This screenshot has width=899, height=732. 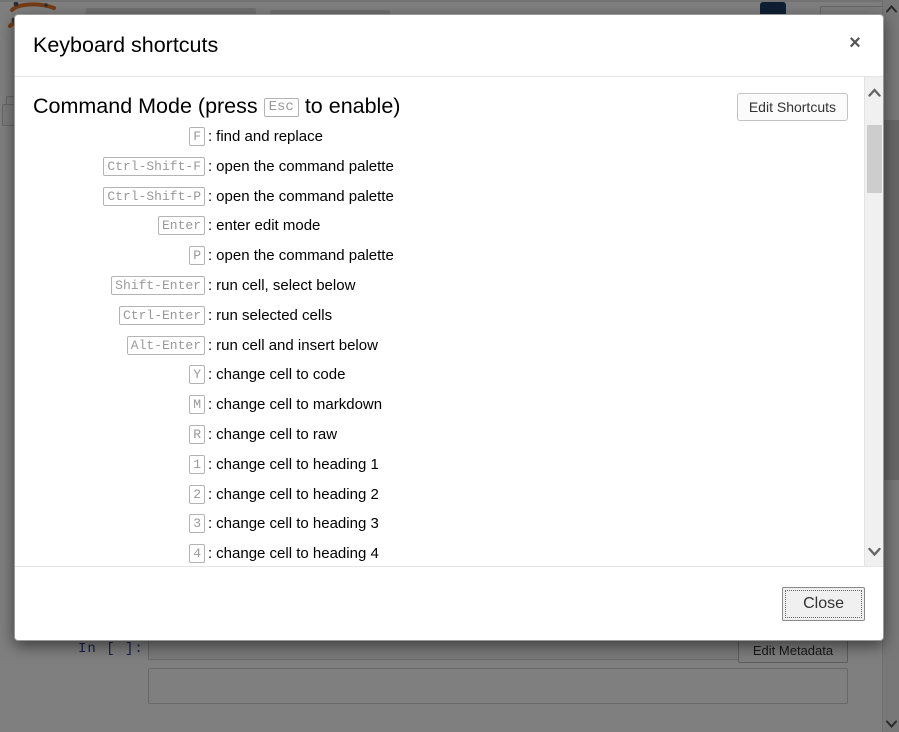 What do you see at coordinates (873, 321) in the screenshot?
I see `modal-scrollbar` at bounding box center [873, 321].